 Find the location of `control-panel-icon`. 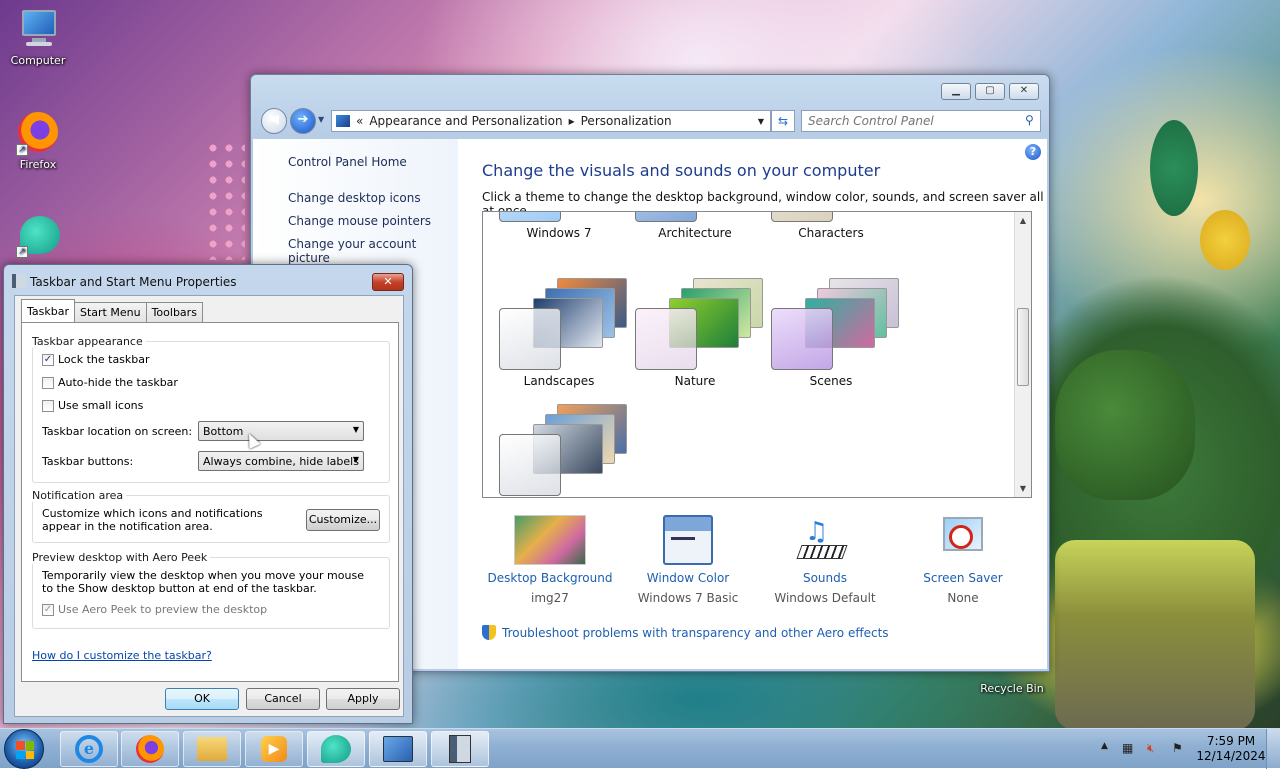

control-panel-icon is located at coordinates (398, 749).